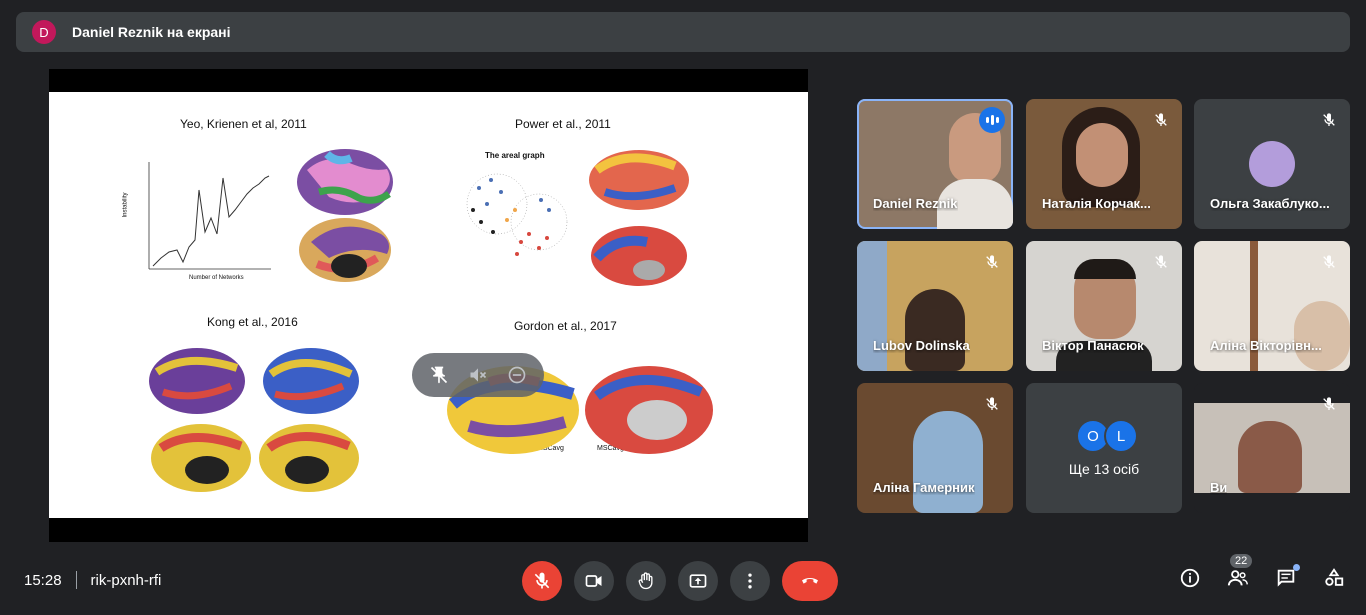 This screenshot has width=1366, height=615. What do you see at coordinates (1237, 578) in the screenshot?
I see `people-icon` at bounding box center [1237, 578].